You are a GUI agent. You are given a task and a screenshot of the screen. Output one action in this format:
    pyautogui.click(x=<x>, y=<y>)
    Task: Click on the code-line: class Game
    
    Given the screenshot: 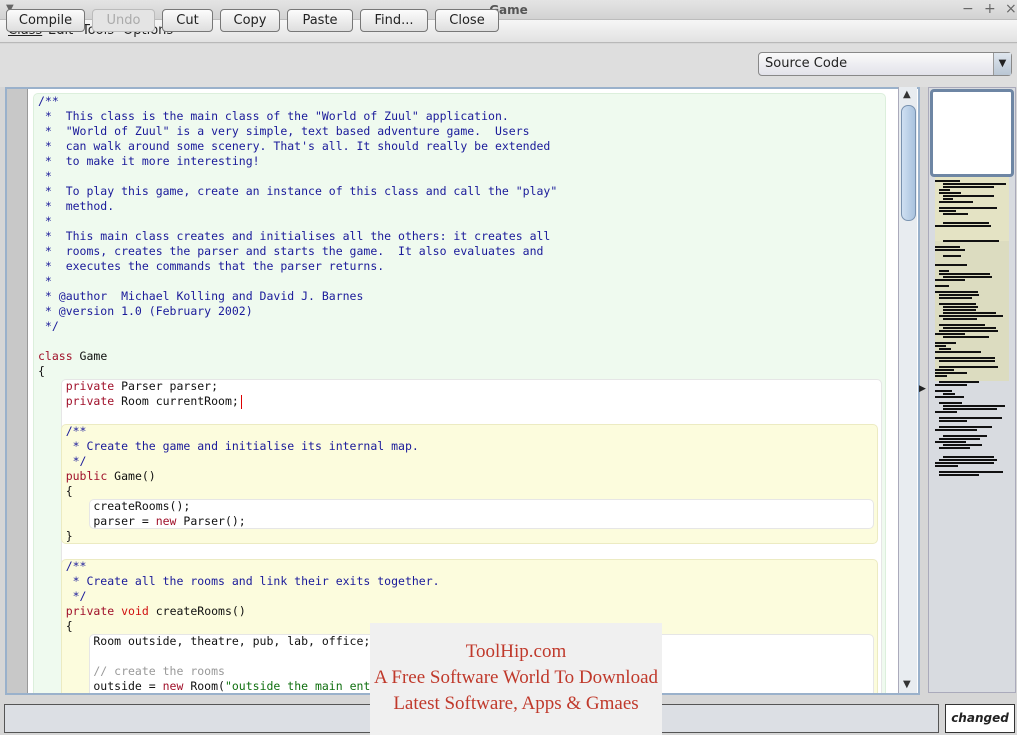 What is the action you would take?
    pyautogui.click(x=72, y=356)
    